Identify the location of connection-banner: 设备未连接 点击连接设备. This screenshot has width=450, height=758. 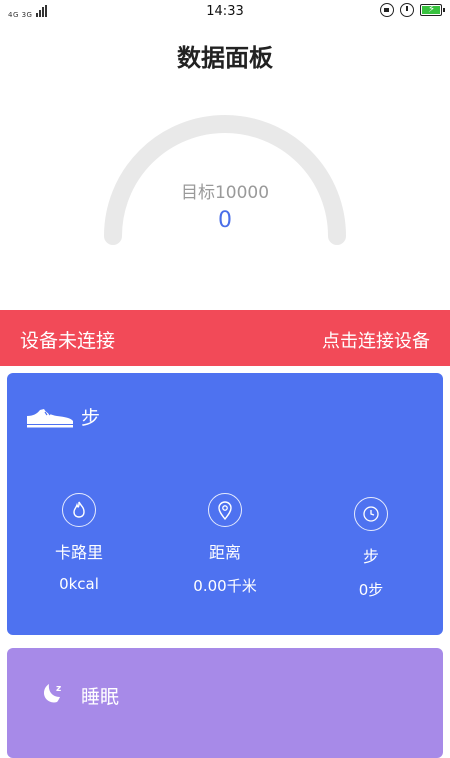
(225, 338).